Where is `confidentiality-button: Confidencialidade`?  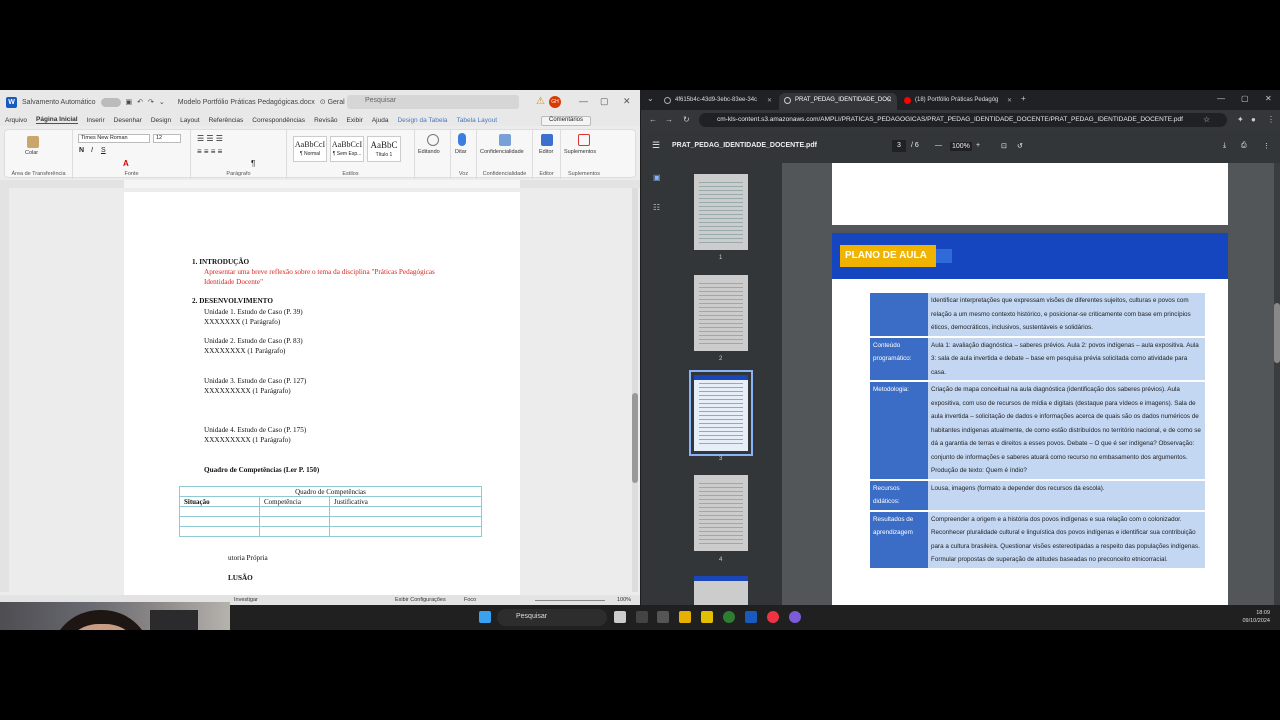
confidentiality-button: Confidencialidade is located at coordinates (502, 152).